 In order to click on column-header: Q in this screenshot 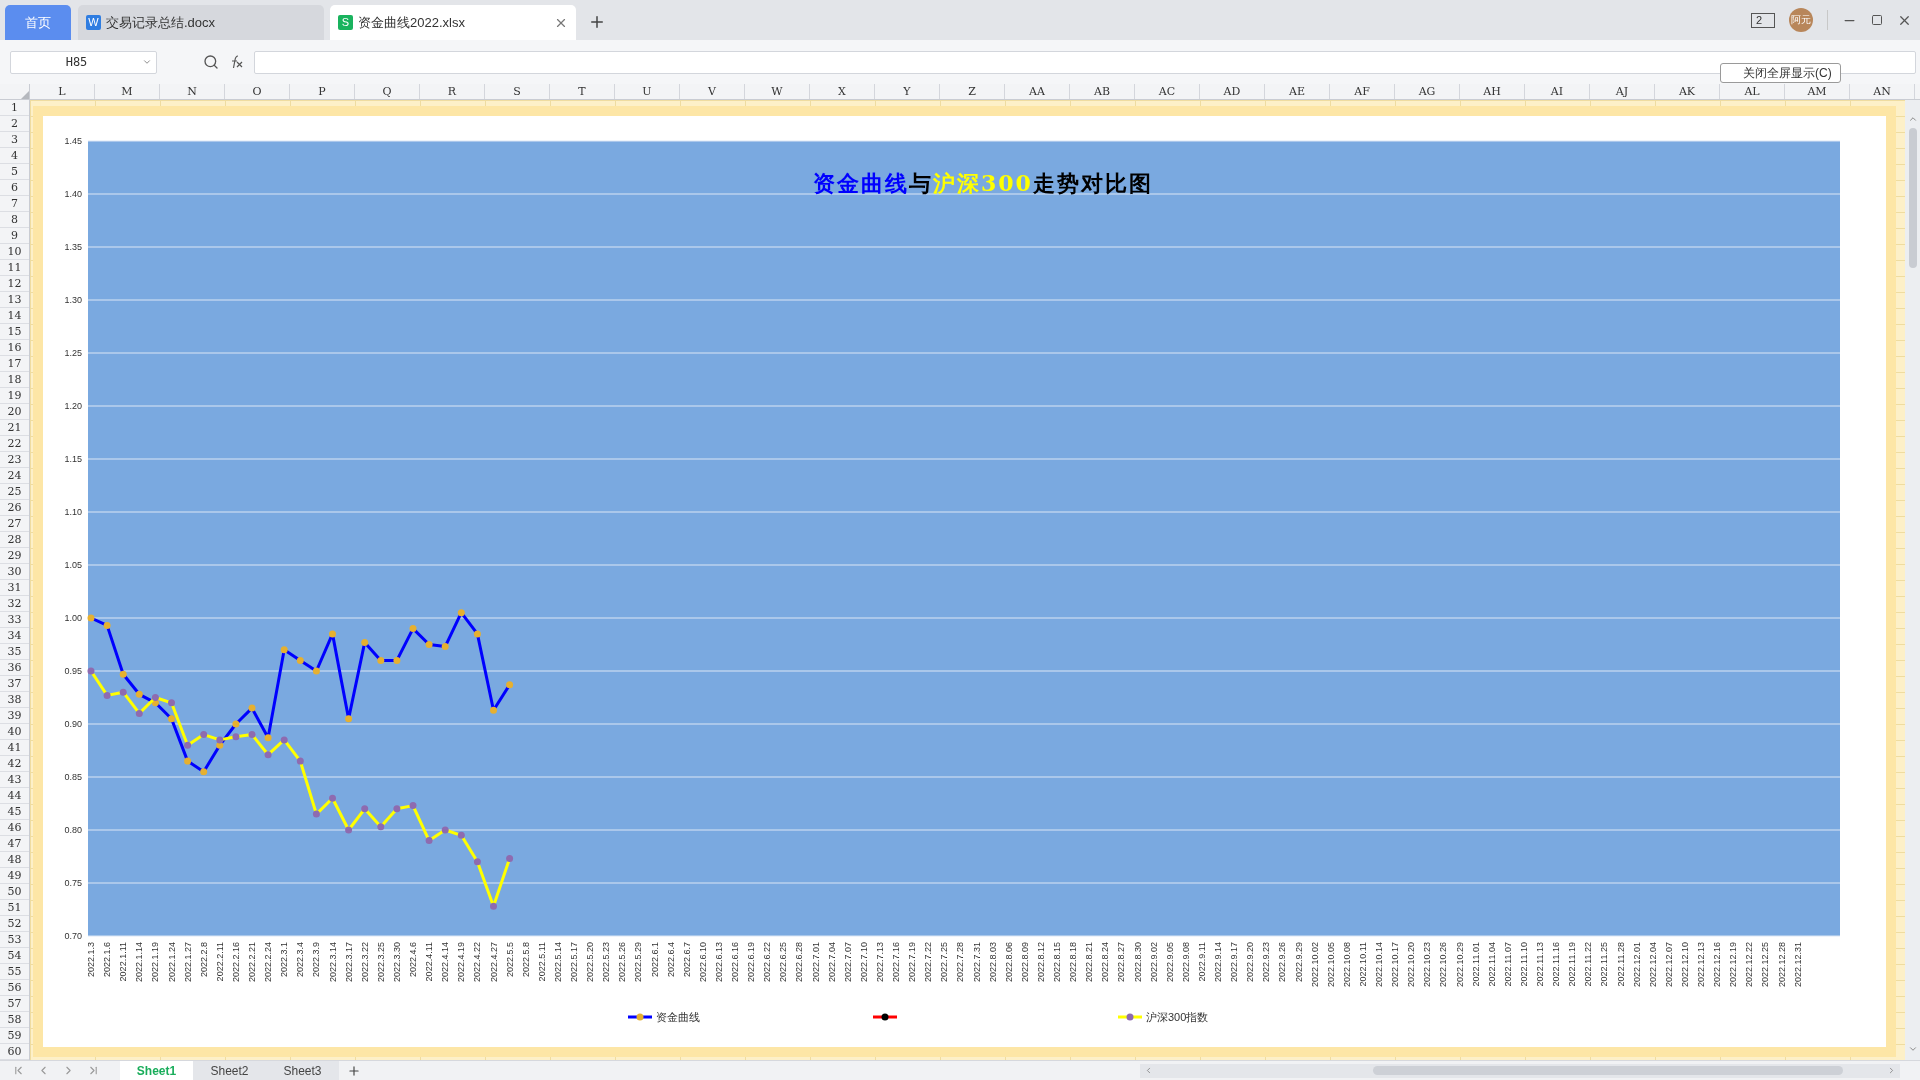, I will do `click(387, 91)`.